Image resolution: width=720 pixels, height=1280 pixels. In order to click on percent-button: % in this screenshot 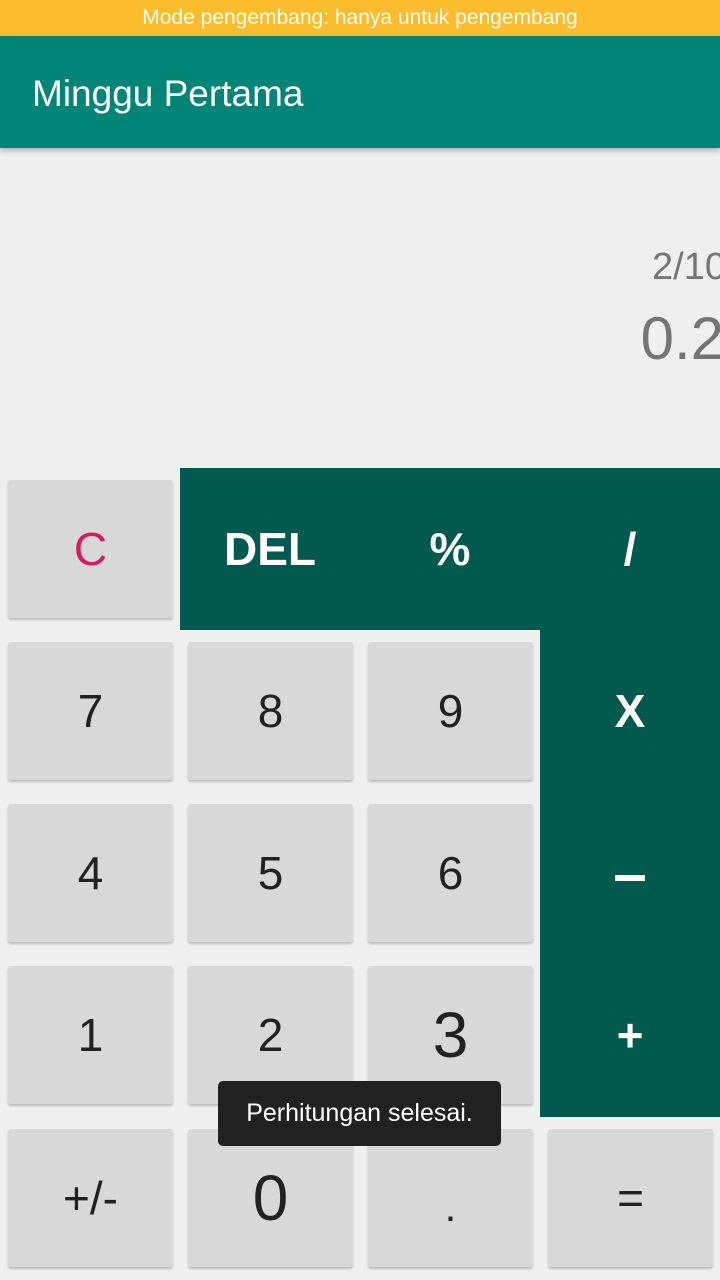, I will do `click(450, 549)`.